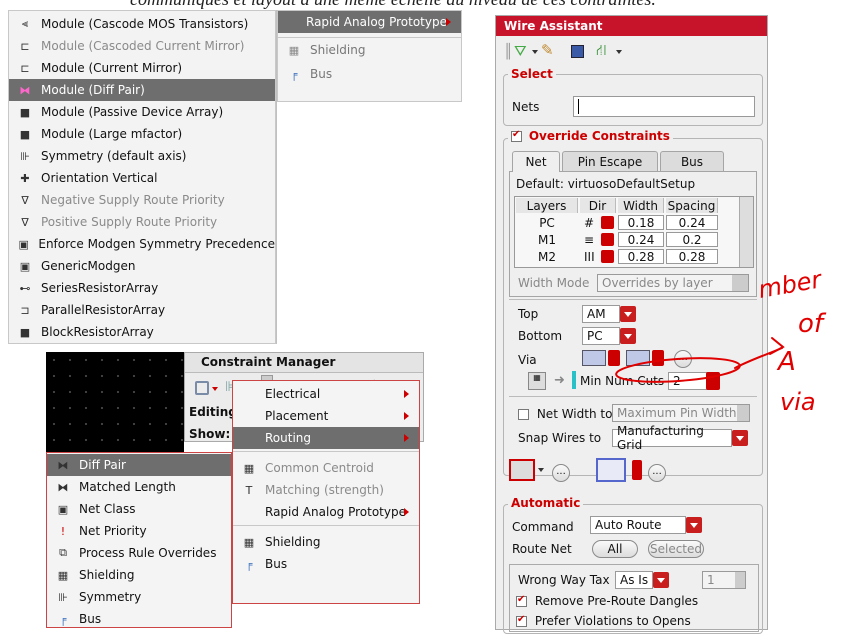 This screenshot has width=856, height=634. Describe the element at coordinates (664, 106) in the screenshot. I see `nets-input` at that location.